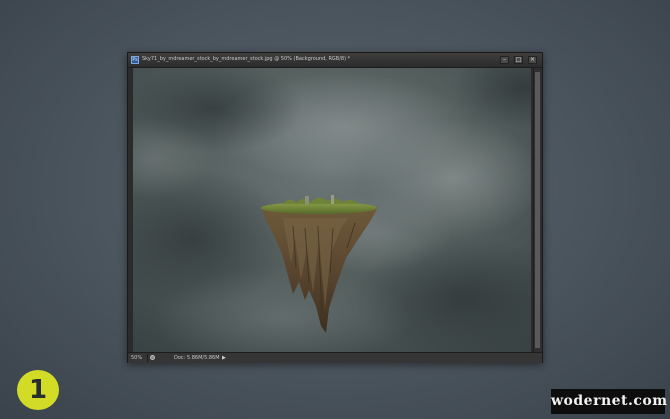 Image resolution: width=670 pixels, height=419 pixels. I want to click on maximize-button: □, so click(518, 60).